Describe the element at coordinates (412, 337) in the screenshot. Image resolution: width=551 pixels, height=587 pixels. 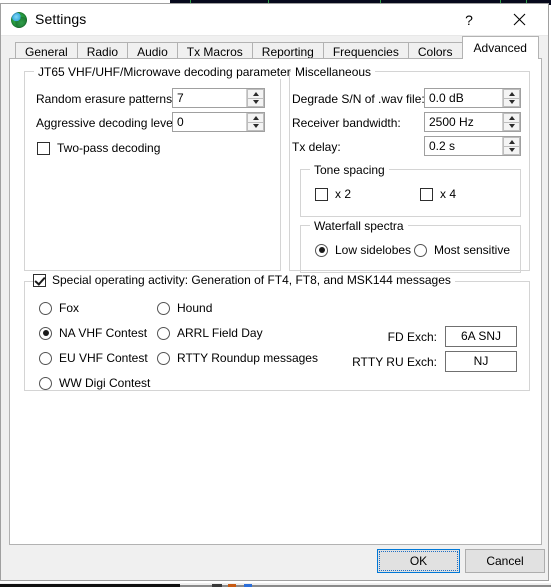
I see `fd-exch-label: FD Exch:` at that location.